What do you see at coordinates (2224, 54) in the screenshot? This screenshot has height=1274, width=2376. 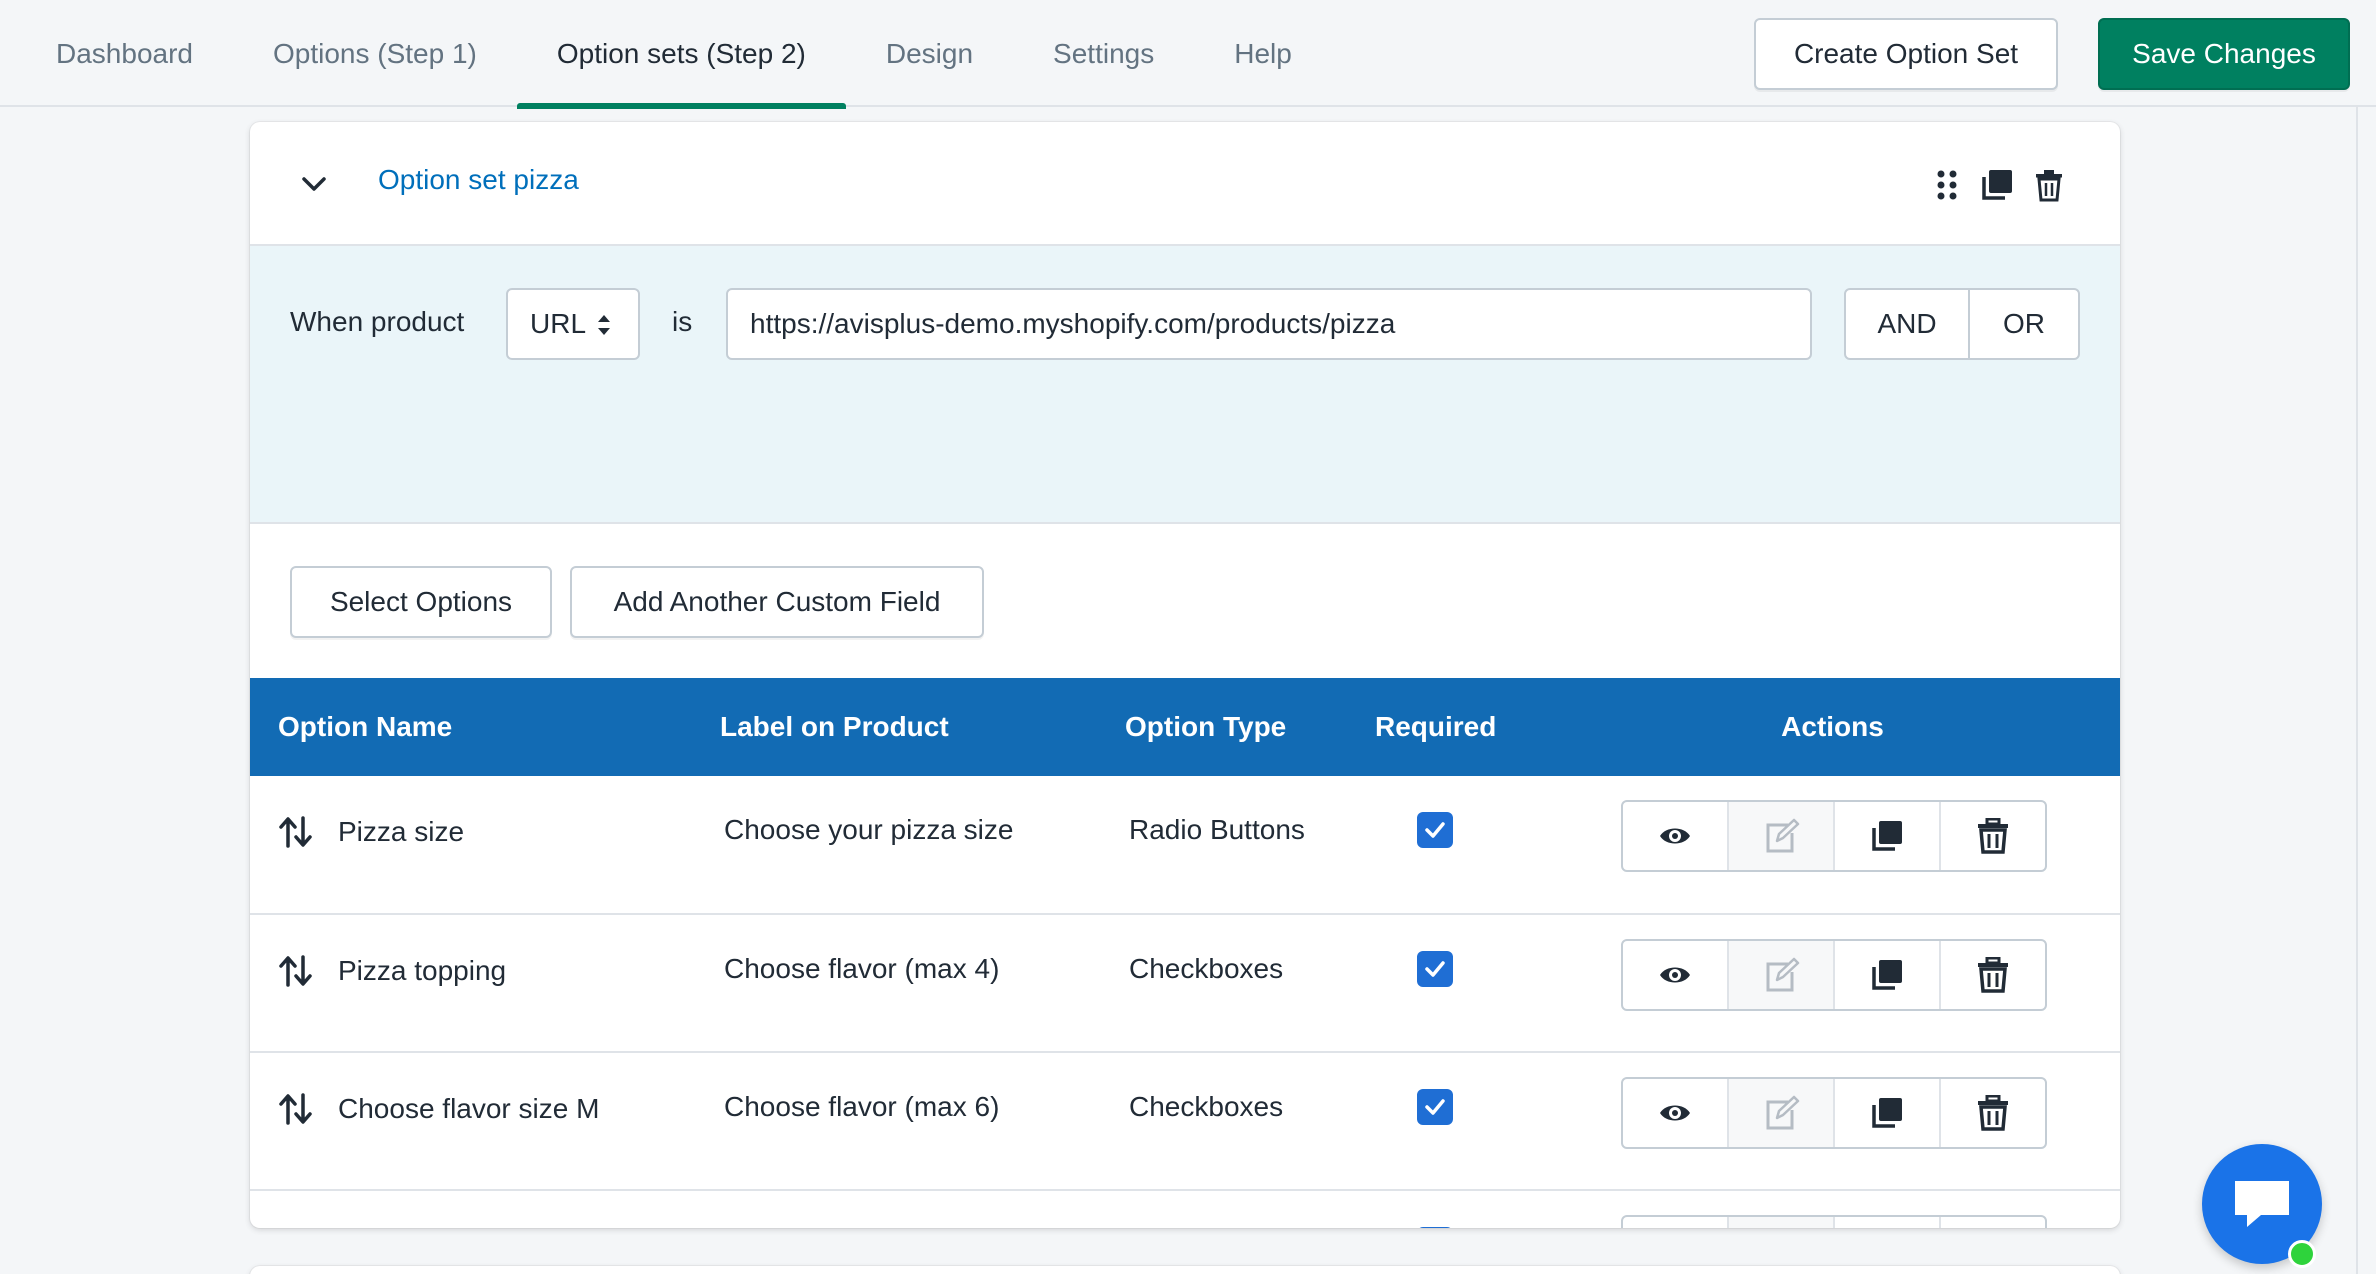 I see `save-changes-button: Save Changes` at bounding box center [2224, 54].